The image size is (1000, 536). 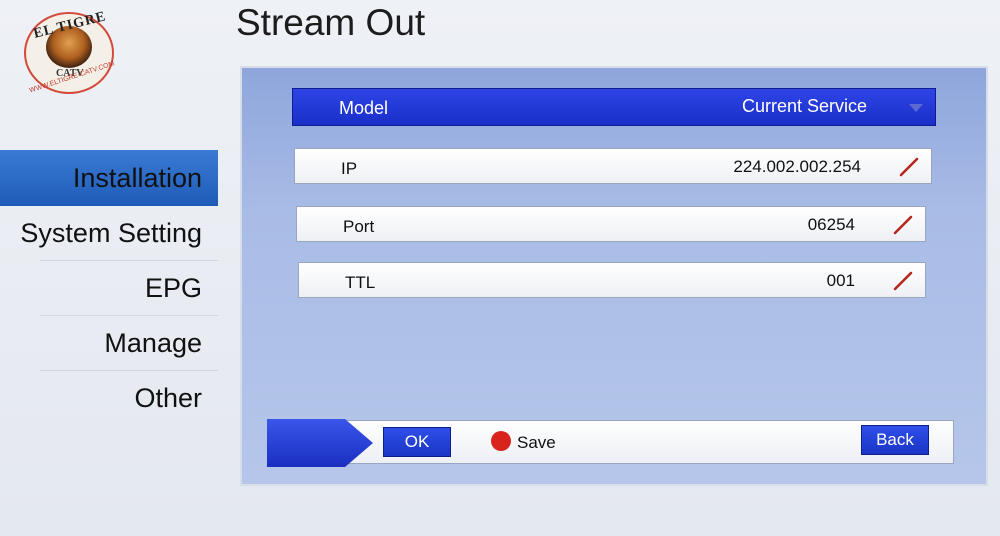 I want to click on model-select: Model Current Service, so click(x=614, y=107).